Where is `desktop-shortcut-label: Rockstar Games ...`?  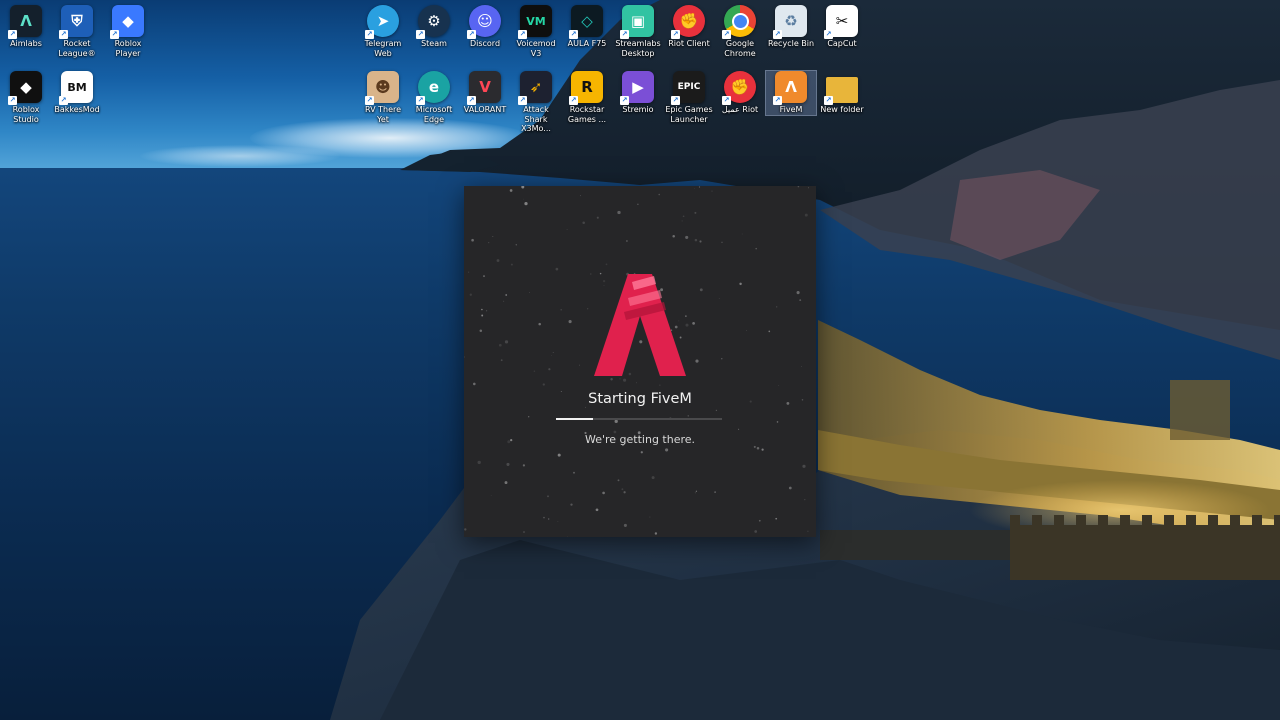
desktop-shortcut-label: Rockstar Games ... is located at coordinates (587, 114).